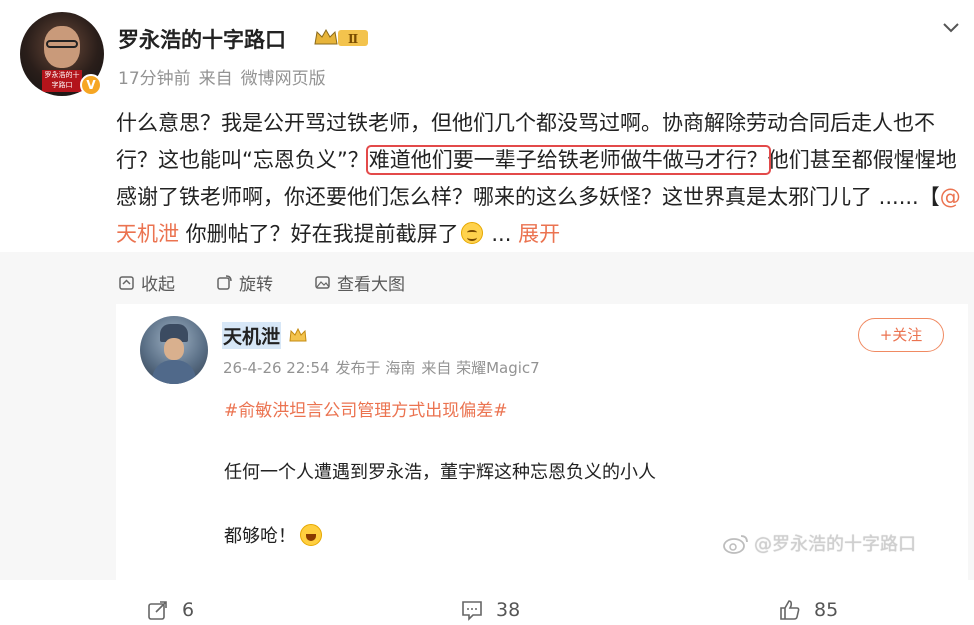 The height and width of the screenshot is (625, 974). Describe the element at coordinates (371, 285) in the screenshot. I see `view-large-label: 查看大图` at that location.